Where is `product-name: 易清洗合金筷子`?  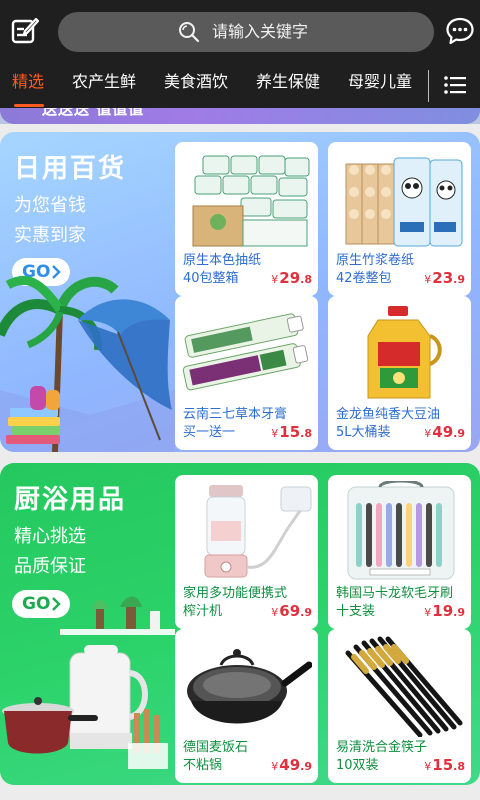
product-name: 易清洗合金筷子 is located at coordinates (382, 747).